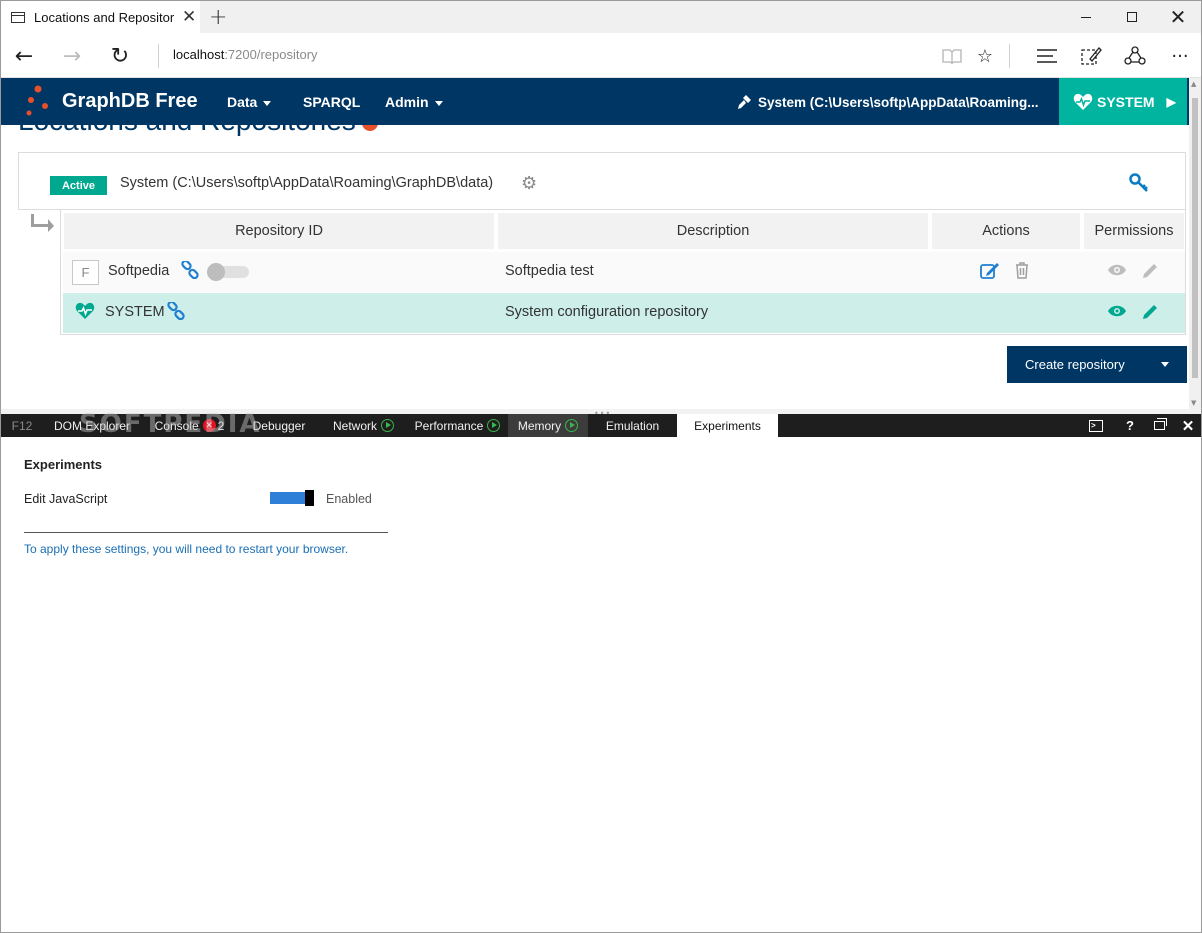 This screenshot has width=1202, height=933. I want to click on console-icon: >, so click(1096, 425).